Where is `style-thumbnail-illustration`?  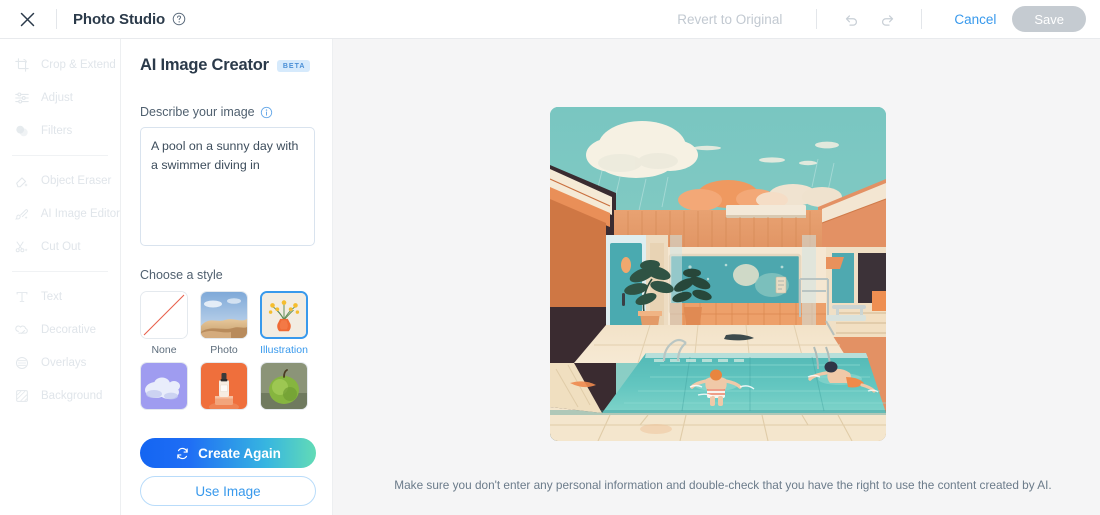
style-thumbnail-illustration is located at coordinates (284, 315).